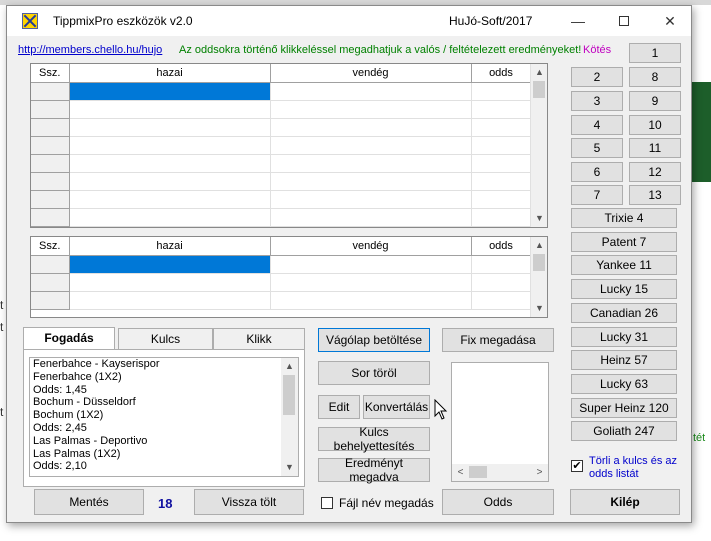 This screenshot has width=711, height=541. I want to click on number-button-12: 12, so click(655, 172).